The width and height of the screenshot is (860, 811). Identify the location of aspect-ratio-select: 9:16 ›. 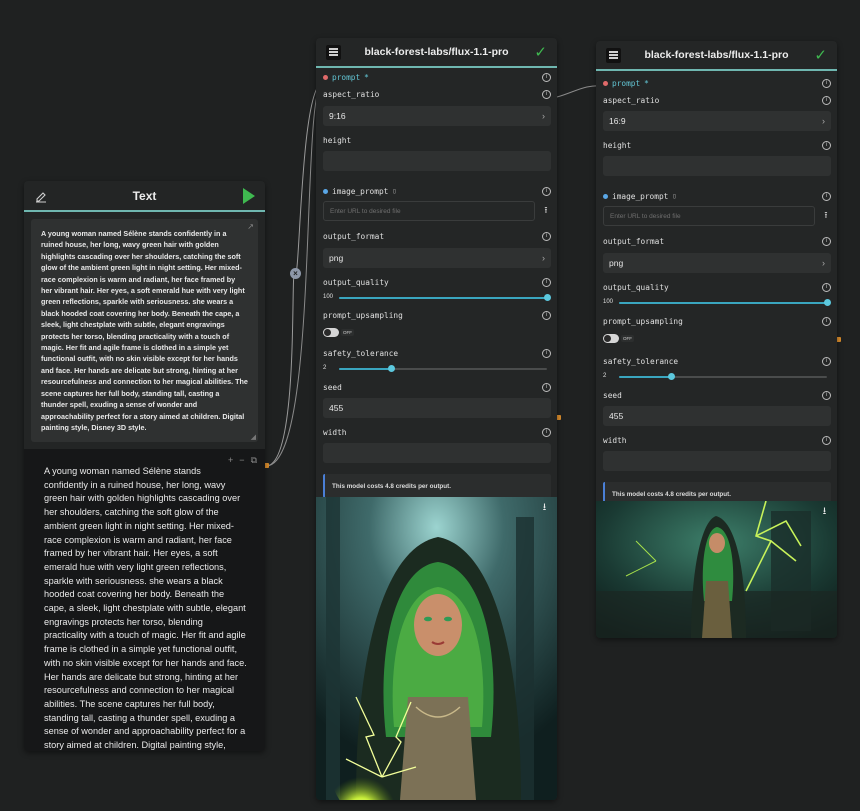
(437, 116).